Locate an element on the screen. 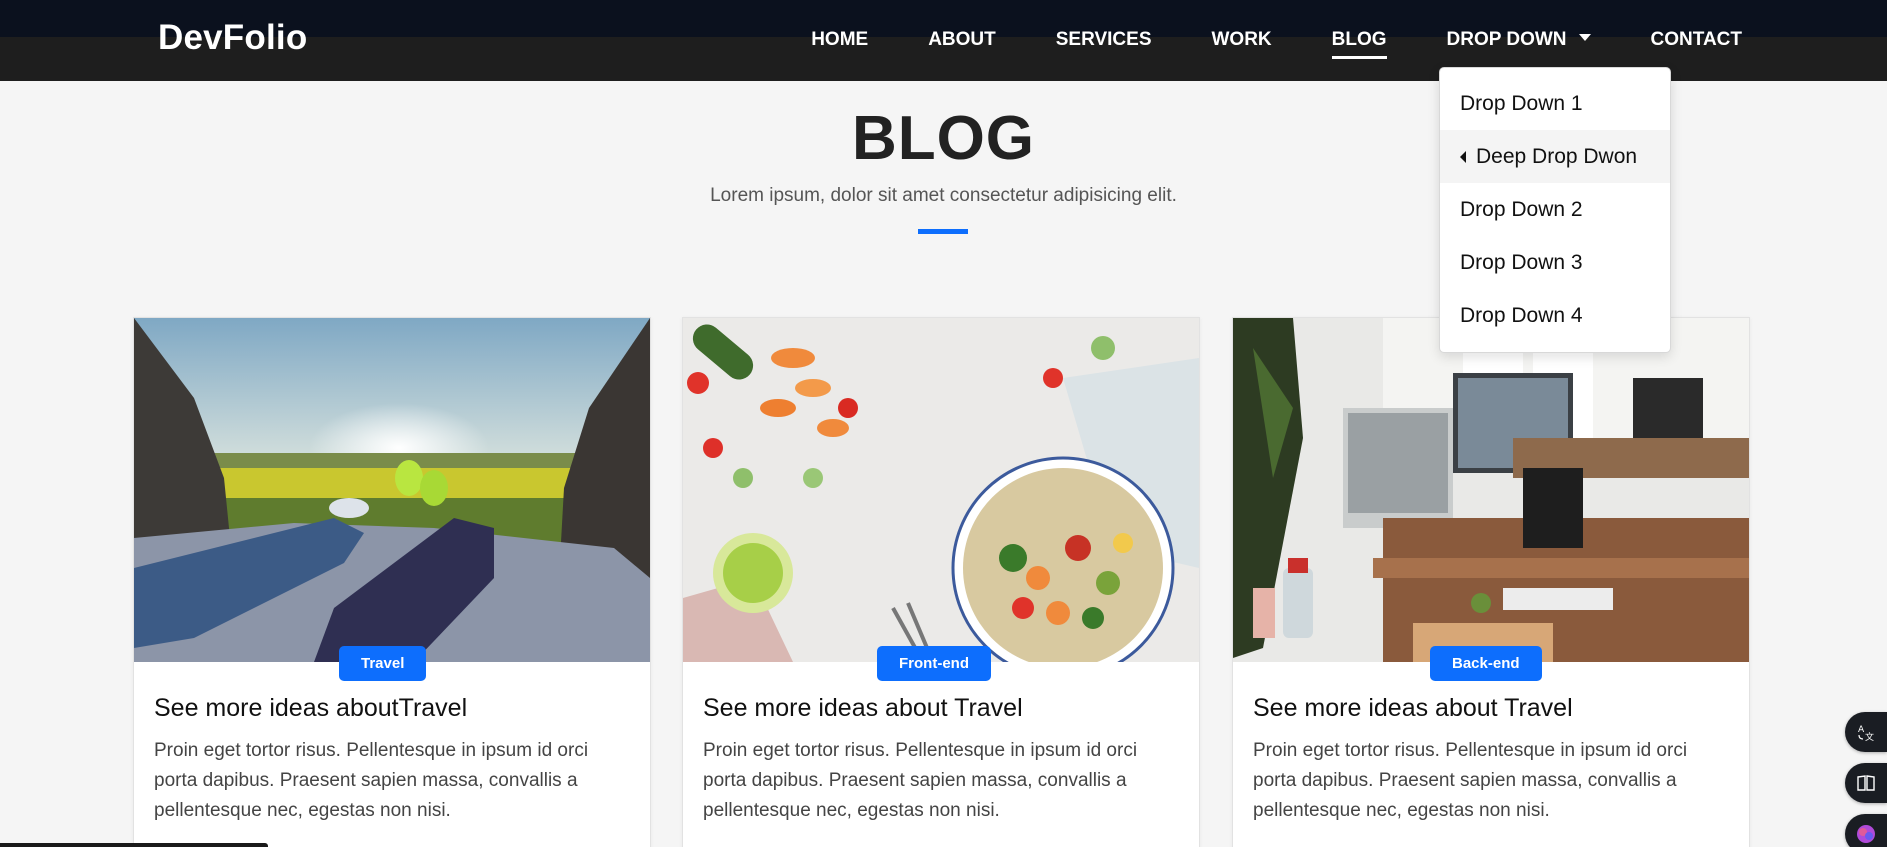 The width and height of the screenshot is (1887, 847). caret-left-icon is located at coordinates (1463, 156).